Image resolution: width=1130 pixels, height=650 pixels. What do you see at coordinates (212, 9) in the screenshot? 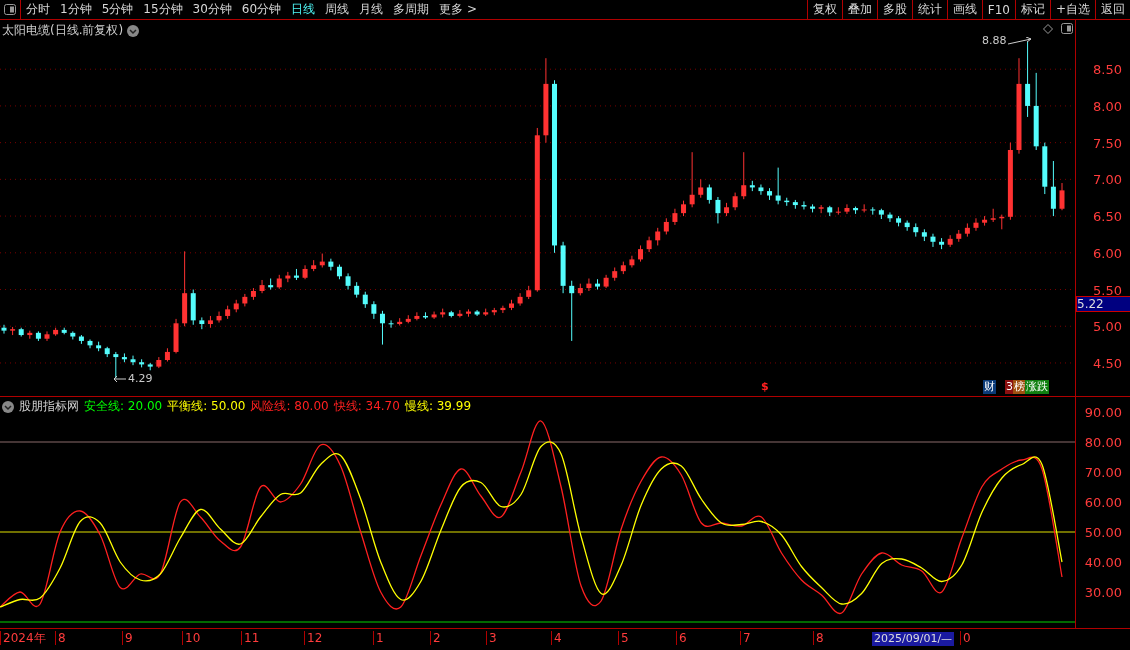
I see `period-tab: 30分钟` at bounding box center [212, 9].